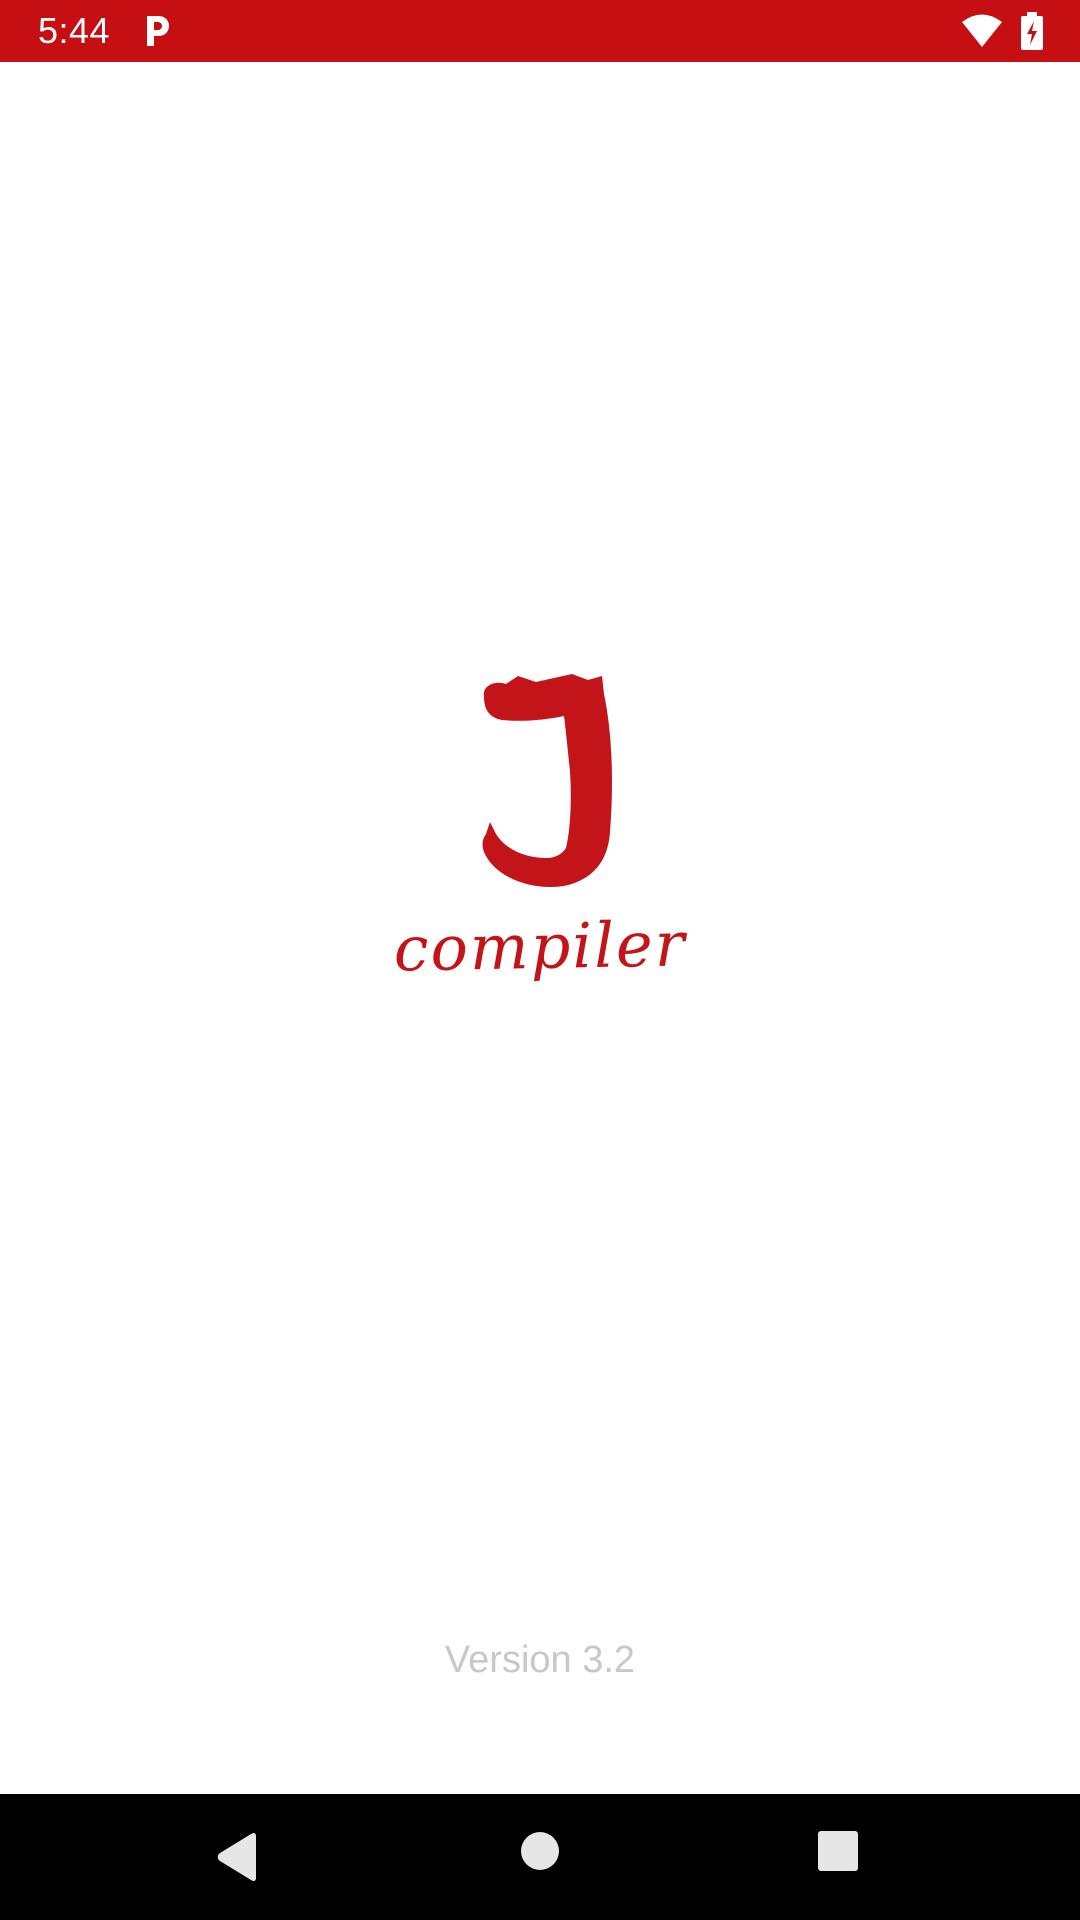 The width and height of the screenshot is (1080, 1920). I want to click on j-logo-mark, so click(547, 780).